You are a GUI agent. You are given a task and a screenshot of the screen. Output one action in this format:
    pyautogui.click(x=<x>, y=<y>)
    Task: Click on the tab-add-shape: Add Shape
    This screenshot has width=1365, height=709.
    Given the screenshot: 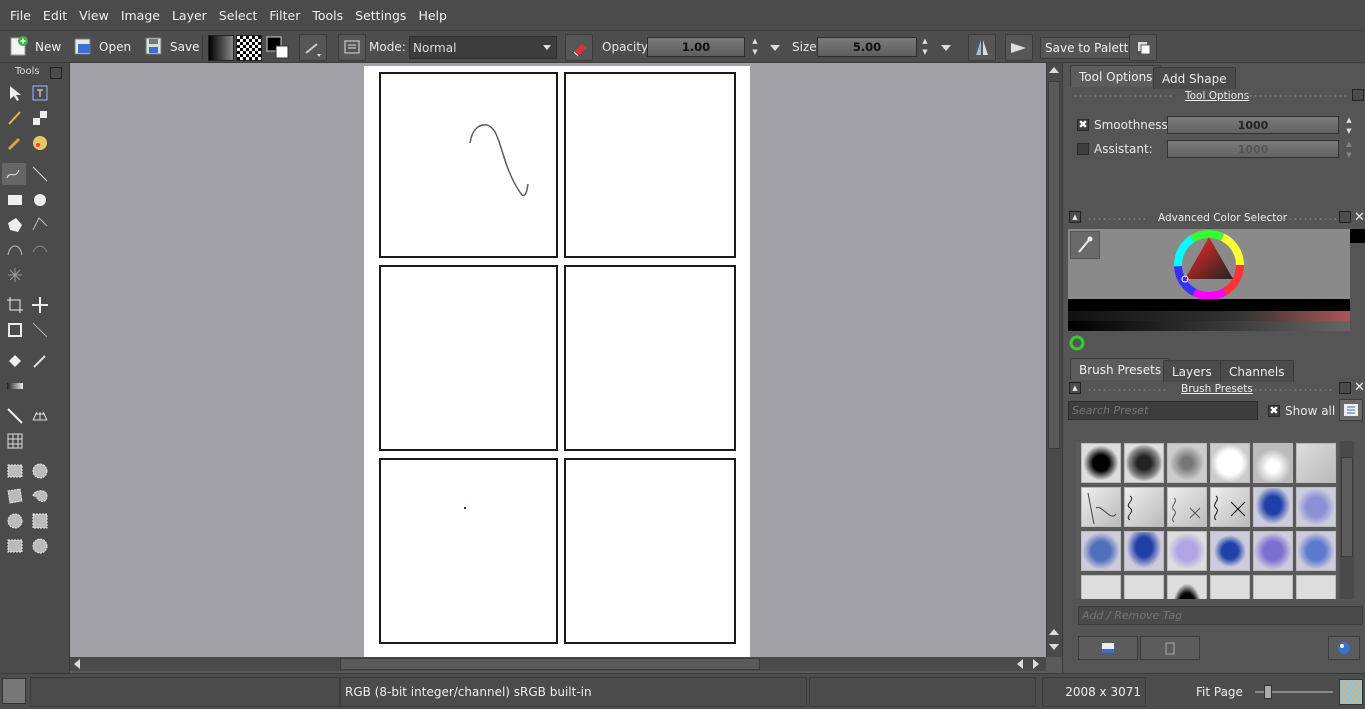 What is the action you would take?
    pyautogui.click(x=1194, y=78)
    